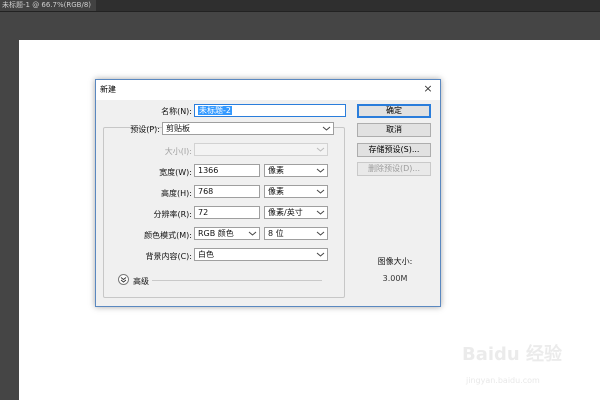 Image resolution: width=600 pixels, height=400 pixels. Describe the element at coordinates (276, 191) in the screenshot. I see `height-unit-value: 像素` at that location.